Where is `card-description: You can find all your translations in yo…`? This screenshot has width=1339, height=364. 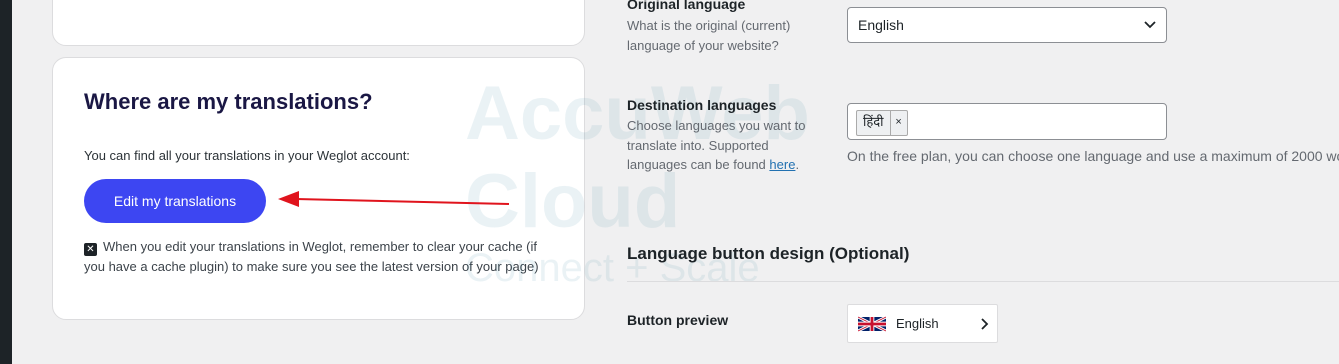 card-description: You can find all your translations in yo… is located at coordinates (247, 155).